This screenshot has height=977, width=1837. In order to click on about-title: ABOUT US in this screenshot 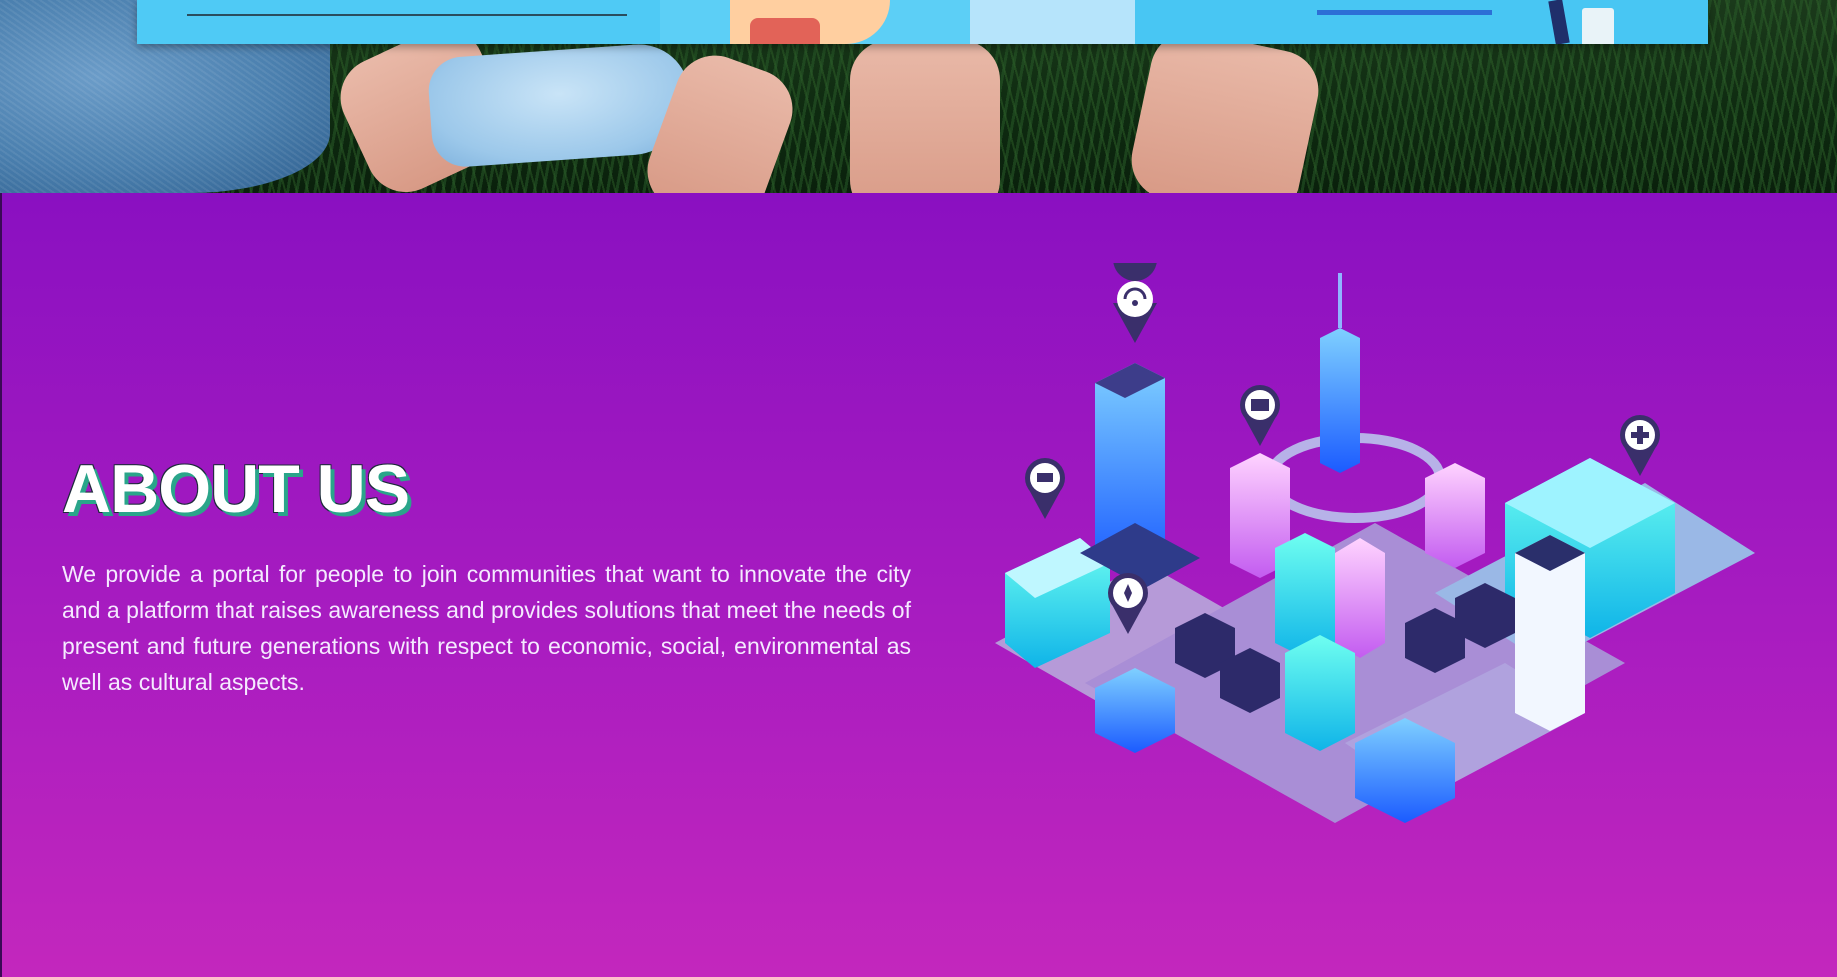, I will do `click(236, 489)`.